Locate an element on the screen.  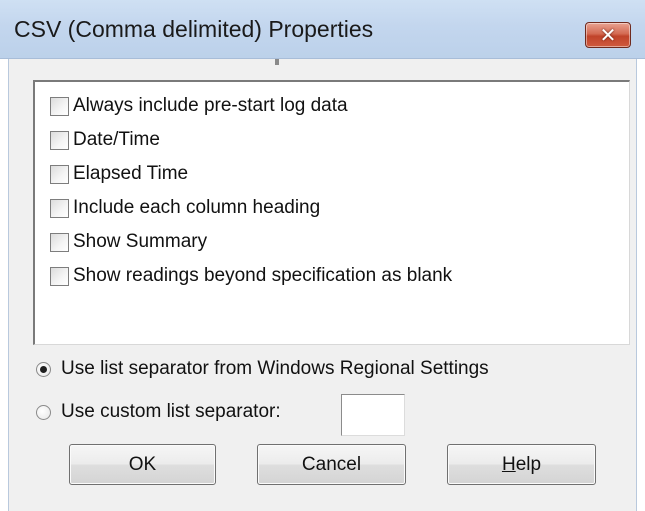
checkbox-pre-start-log-data is located at coordinates (59, 106).